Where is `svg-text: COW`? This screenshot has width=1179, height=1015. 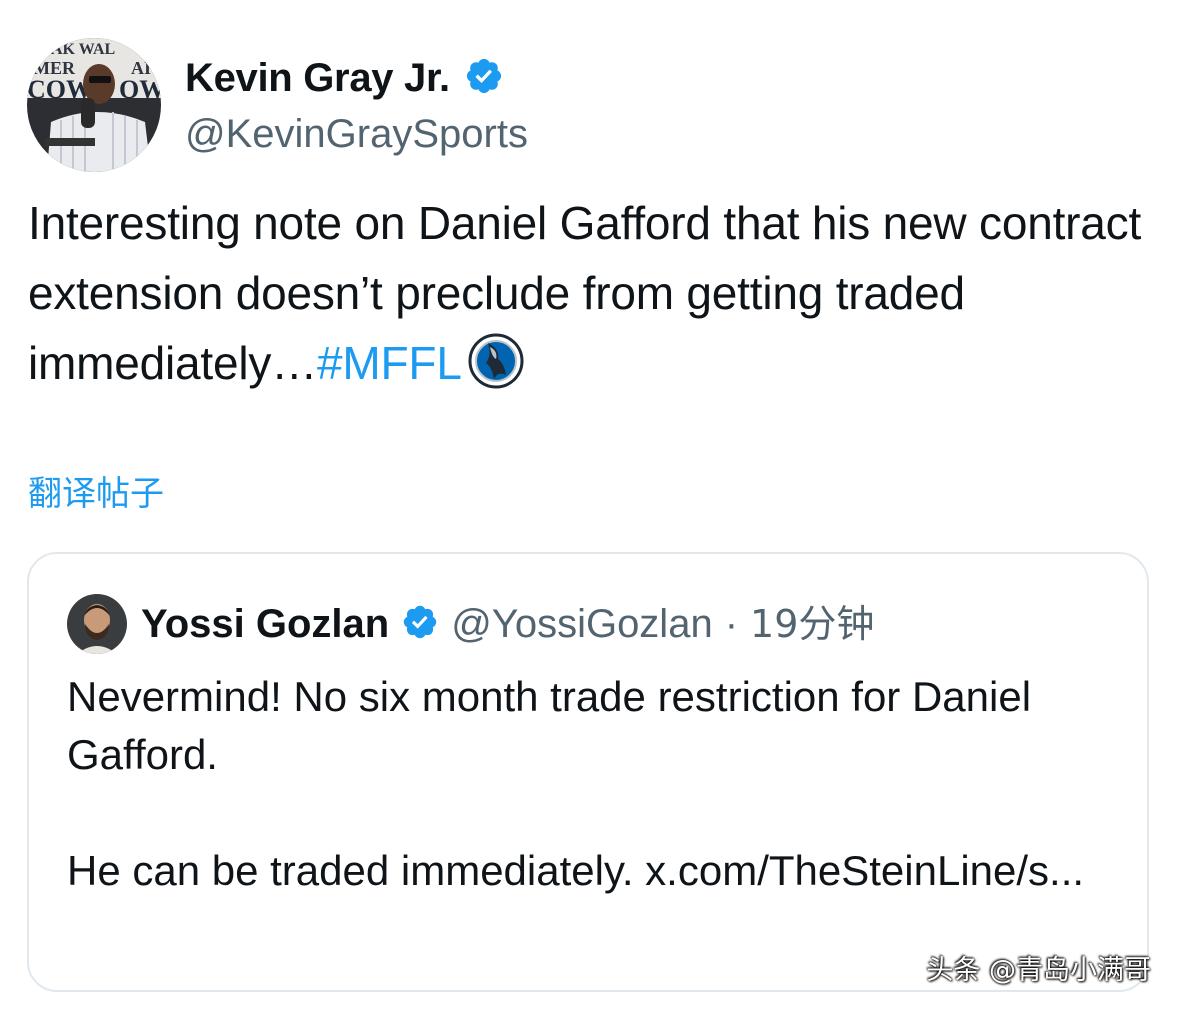 svg-text: COW is located at coordinates (59, 89).